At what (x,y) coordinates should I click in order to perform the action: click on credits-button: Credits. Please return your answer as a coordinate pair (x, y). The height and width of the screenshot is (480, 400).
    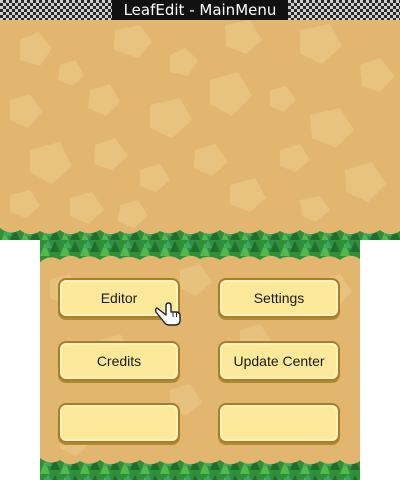
    Looking at the image, I should click on (119, 361).